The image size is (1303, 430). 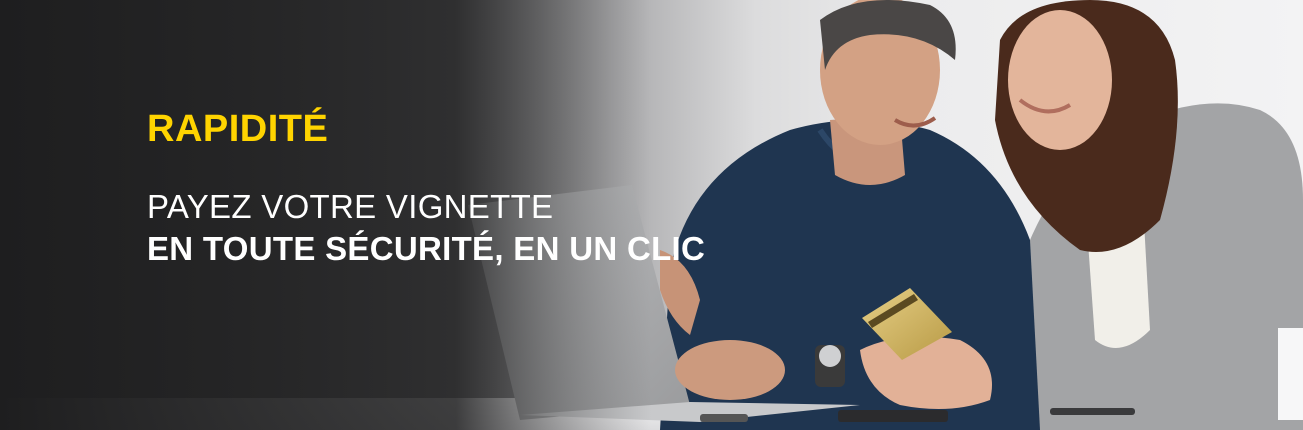 I want to click on headline: RAPIDITÉ, so click(x=238, y=129).